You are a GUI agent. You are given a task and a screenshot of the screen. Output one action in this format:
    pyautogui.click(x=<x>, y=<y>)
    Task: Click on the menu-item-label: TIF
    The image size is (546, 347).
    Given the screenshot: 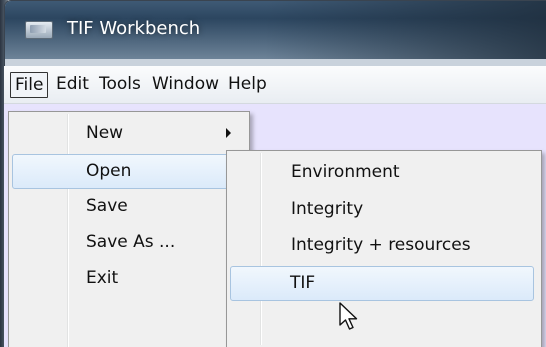 What is the action you would take?
    pyautogui.click(x=303, y=283)
    